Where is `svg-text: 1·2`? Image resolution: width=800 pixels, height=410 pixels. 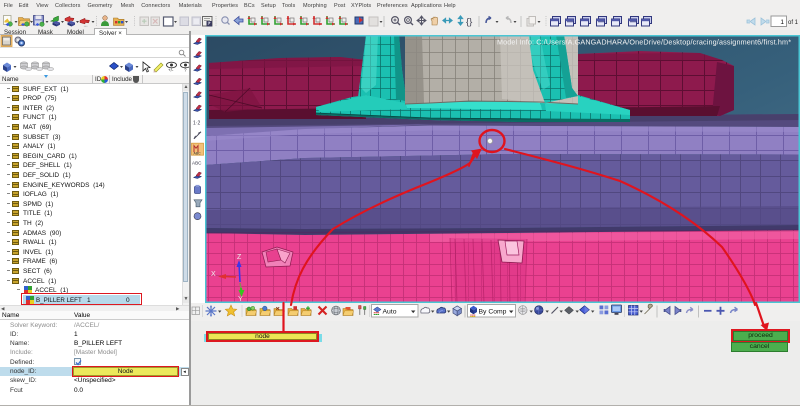 svg-text: 1·2 is located at coordinates (196, 123).